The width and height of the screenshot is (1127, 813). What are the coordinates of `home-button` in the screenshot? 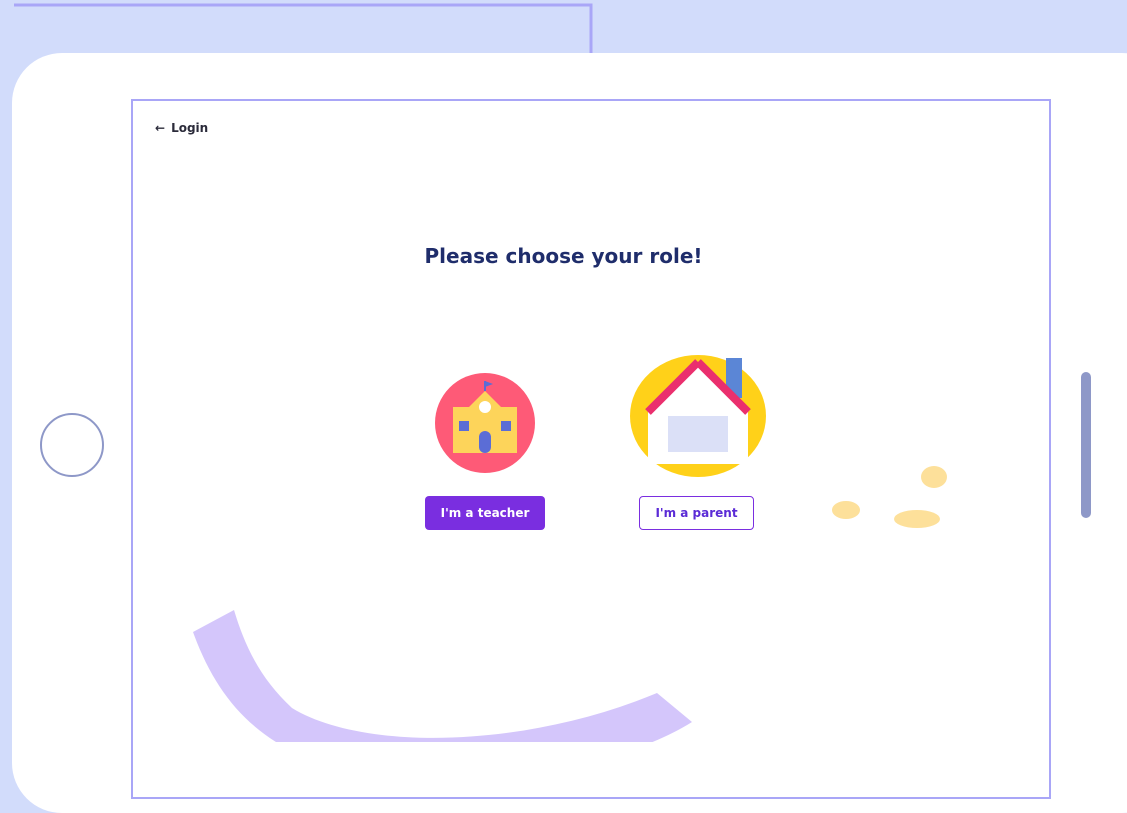 It's located at (72, 445).